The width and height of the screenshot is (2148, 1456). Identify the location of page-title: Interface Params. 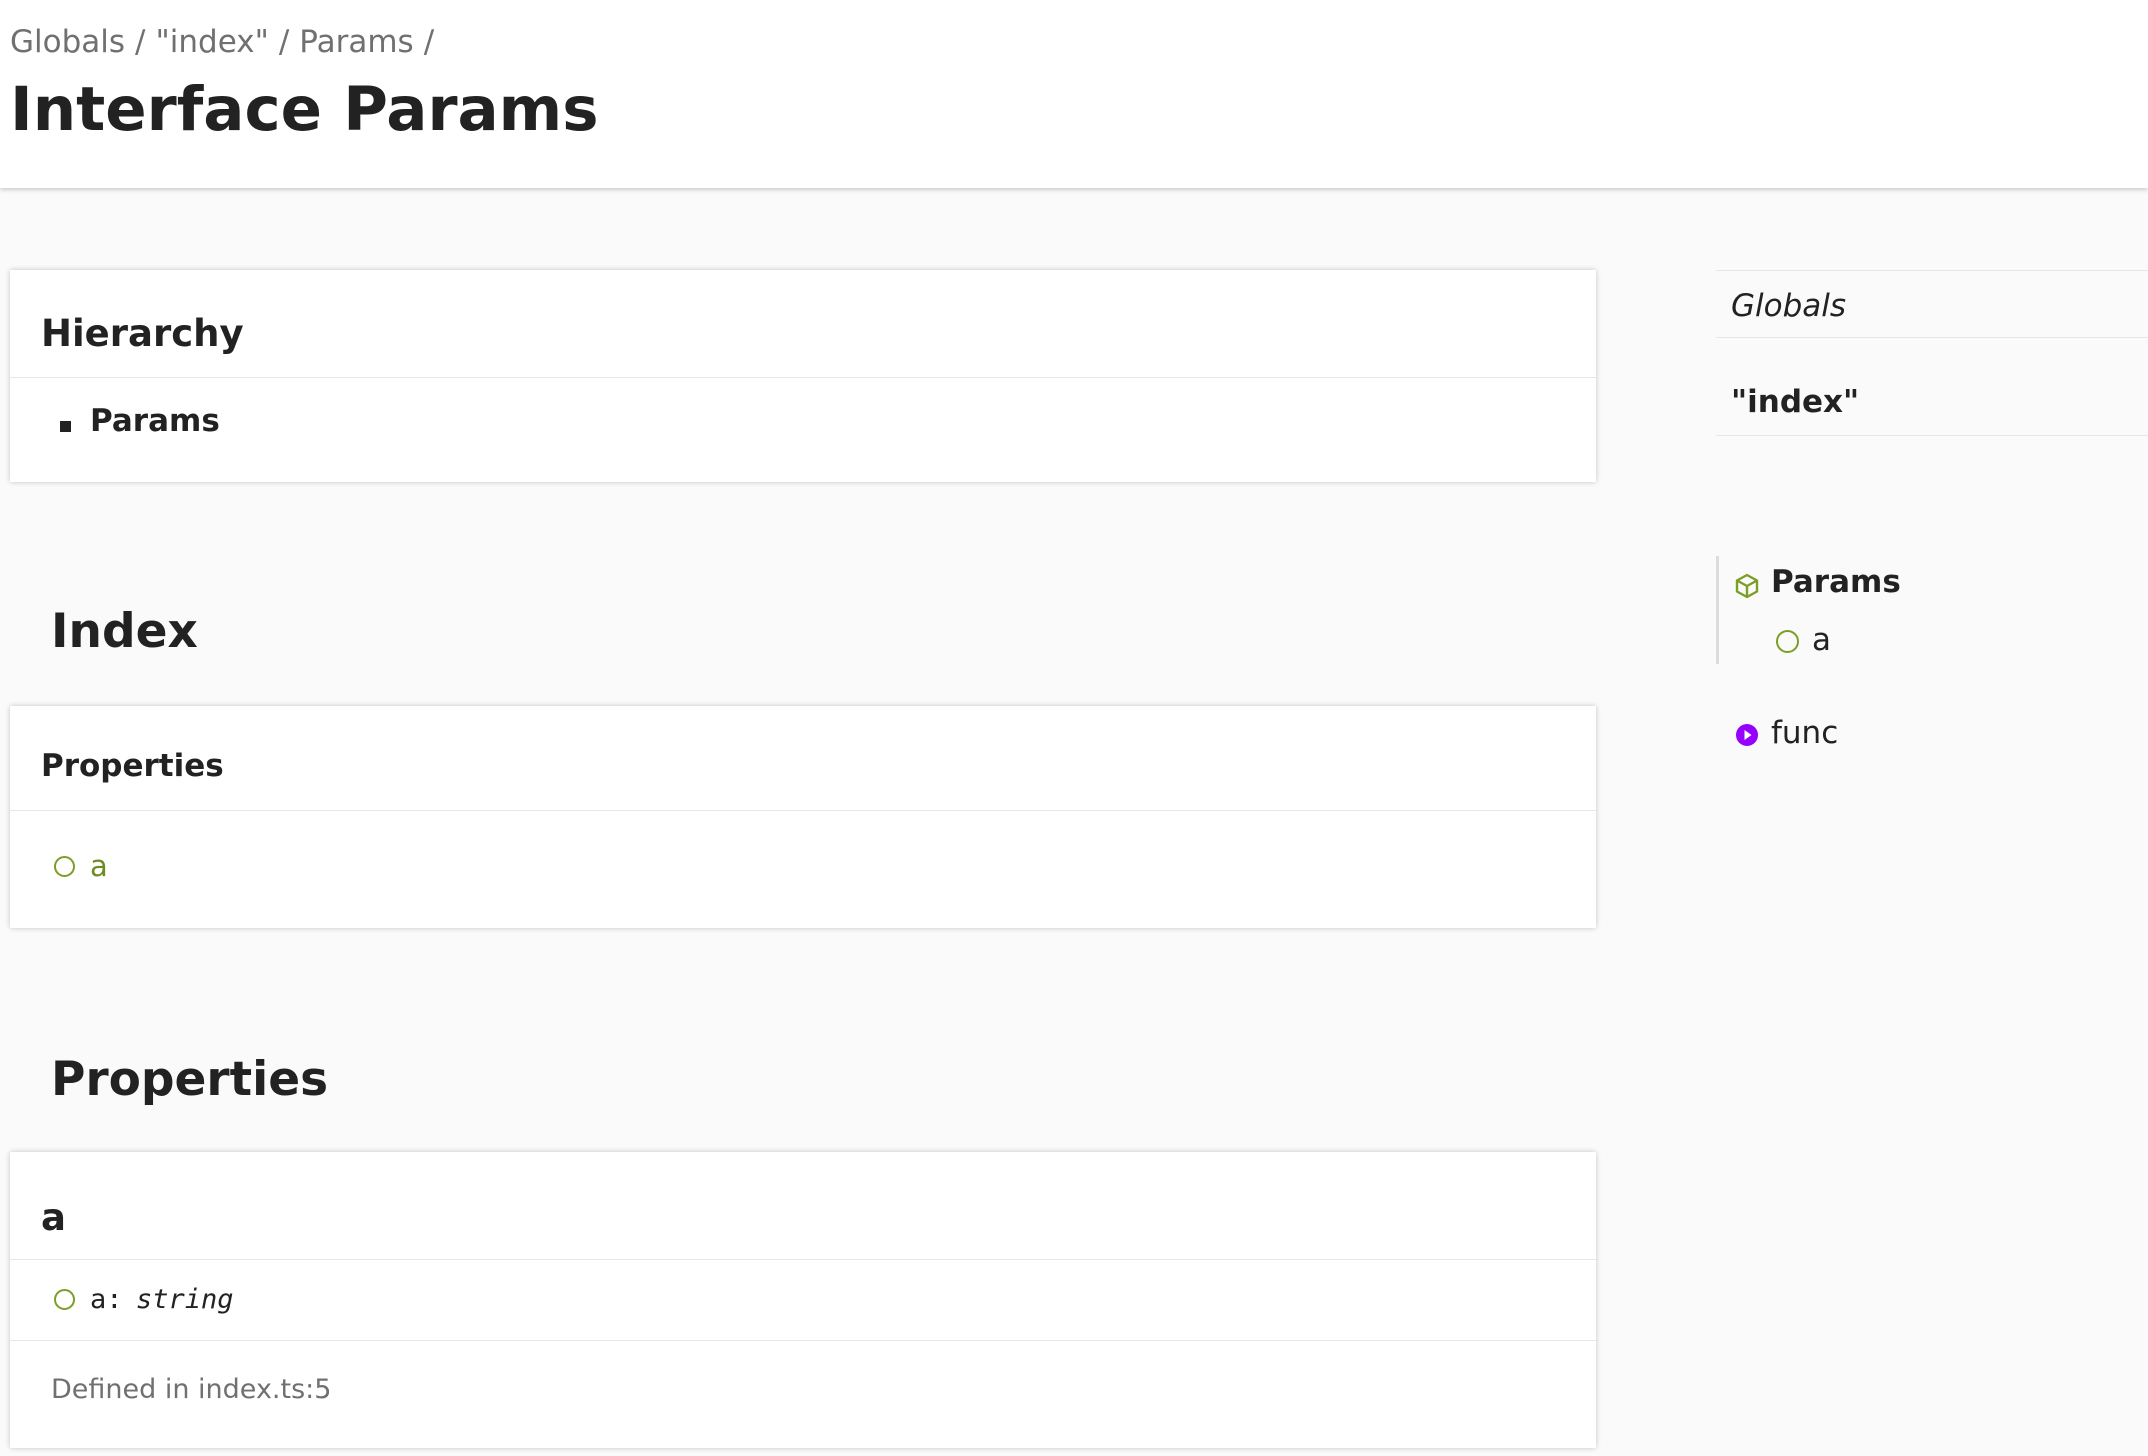
(304, 109).